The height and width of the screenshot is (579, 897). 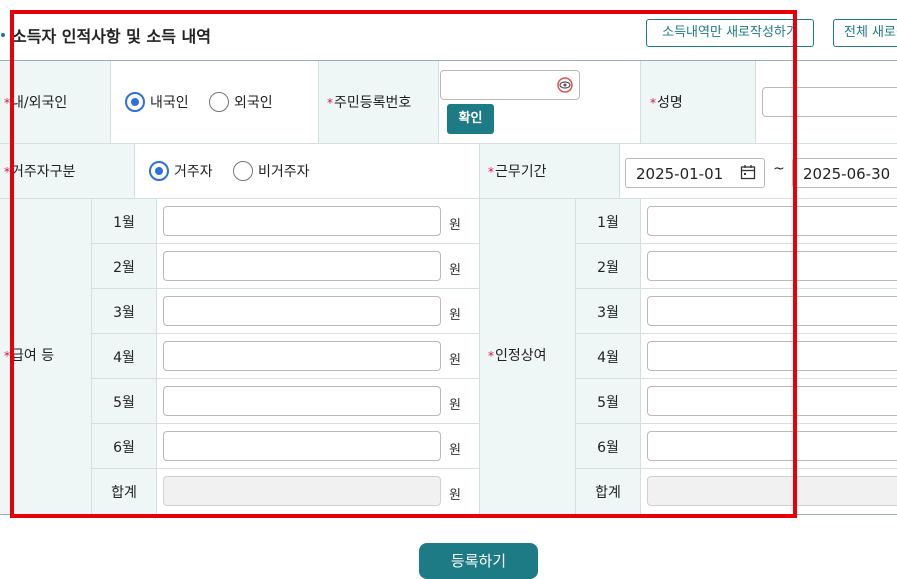 I want to click on date-to-input: 2025-06-30, so click(x=844, y=173).